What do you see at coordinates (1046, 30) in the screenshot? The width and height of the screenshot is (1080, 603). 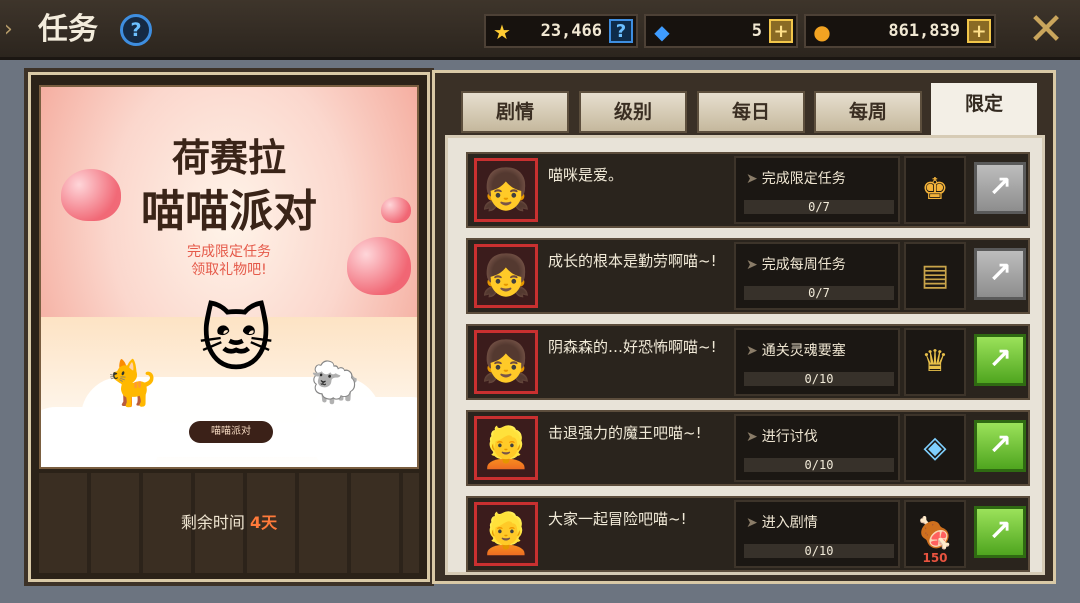 I see `close-icon: ✕` at bounding box center [1046, 30].